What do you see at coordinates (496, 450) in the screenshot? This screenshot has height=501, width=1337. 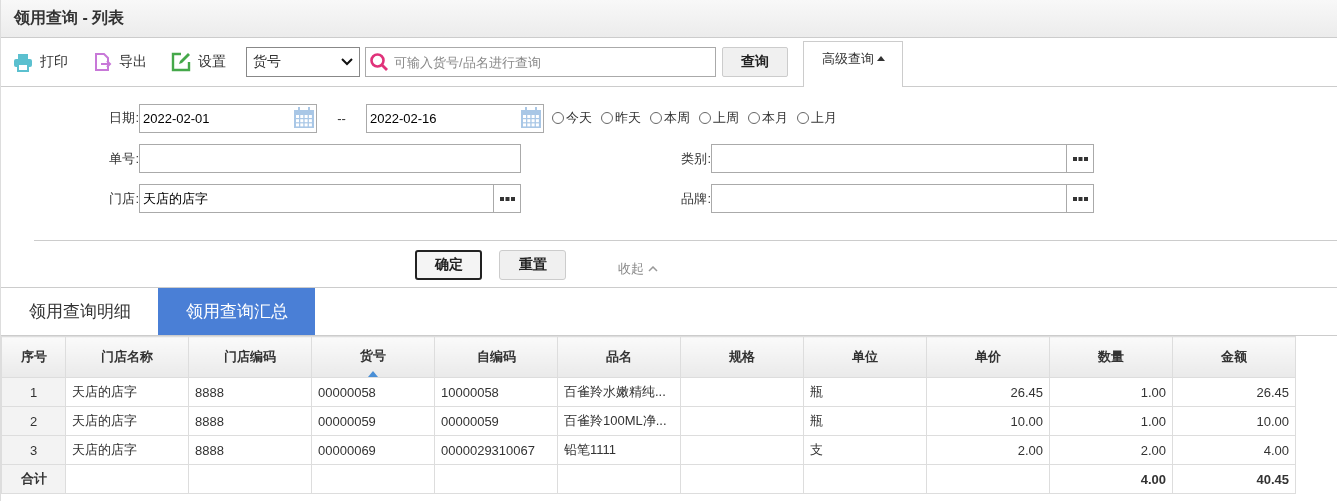 I see `table-cell: 0000029310067` at bounding box center [496, 450].